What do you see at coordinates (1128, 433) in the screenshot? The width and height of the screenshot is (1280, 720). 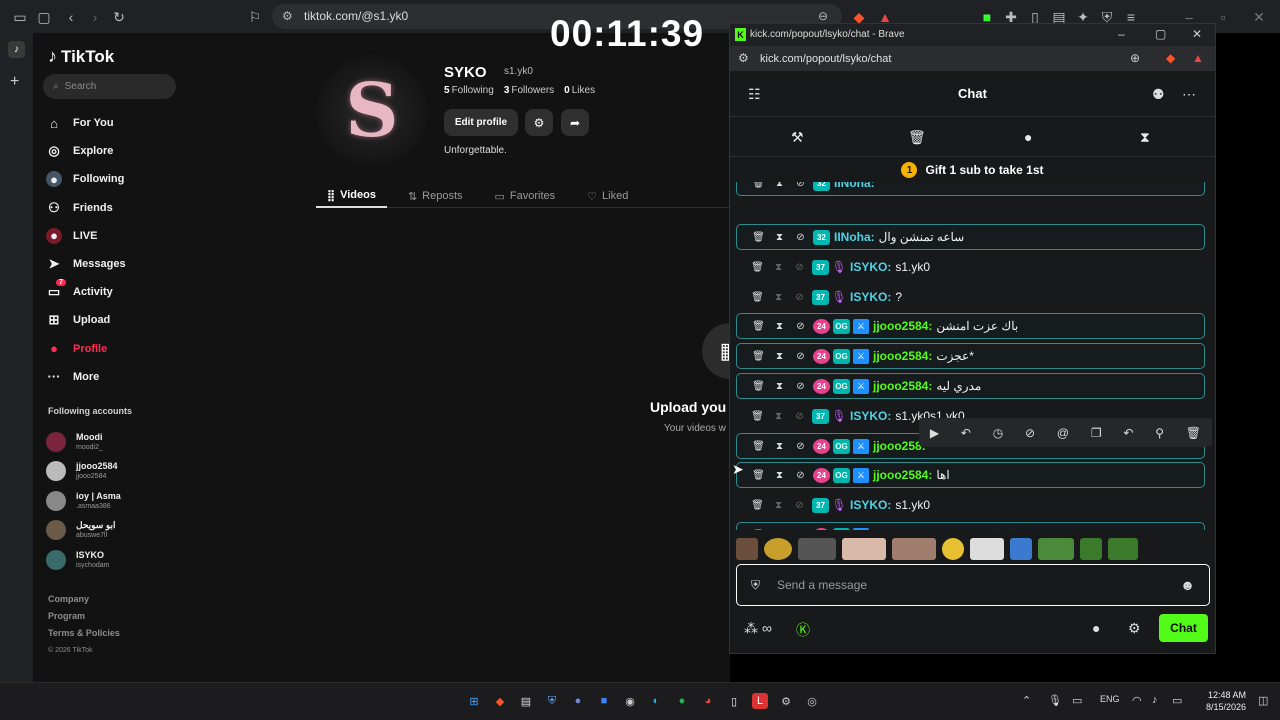 I see `reply-icon: ↶` at bounding box center [1128, 433].